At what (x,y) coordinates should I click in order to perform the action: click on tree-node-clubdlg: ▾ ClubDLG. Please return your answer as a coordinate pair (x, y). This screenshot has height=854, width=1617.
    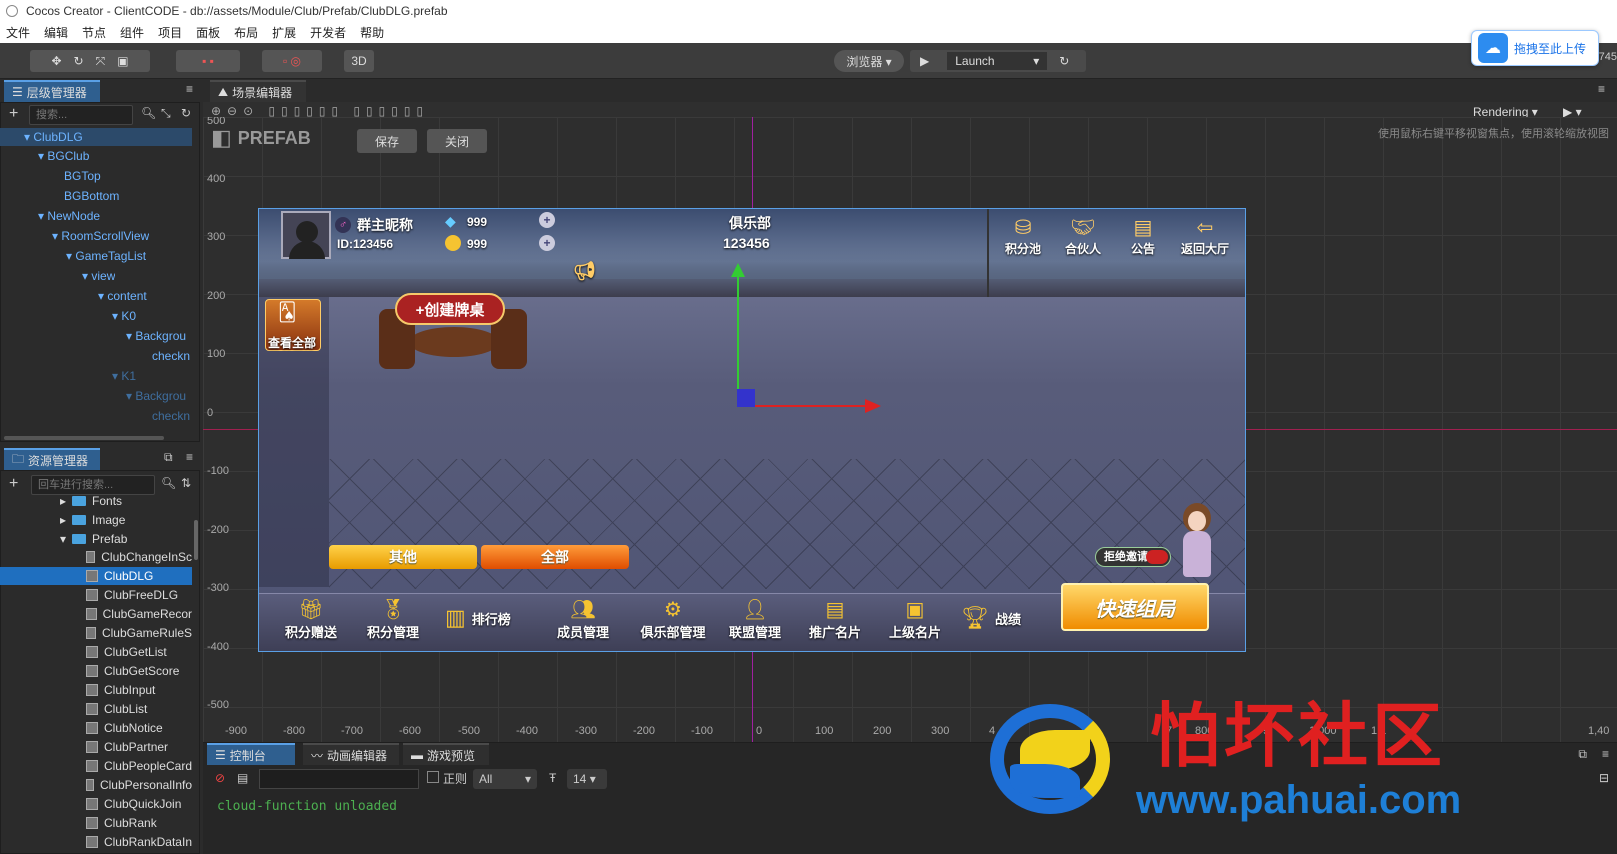
    Looking at the image, I should click on (96, 137).